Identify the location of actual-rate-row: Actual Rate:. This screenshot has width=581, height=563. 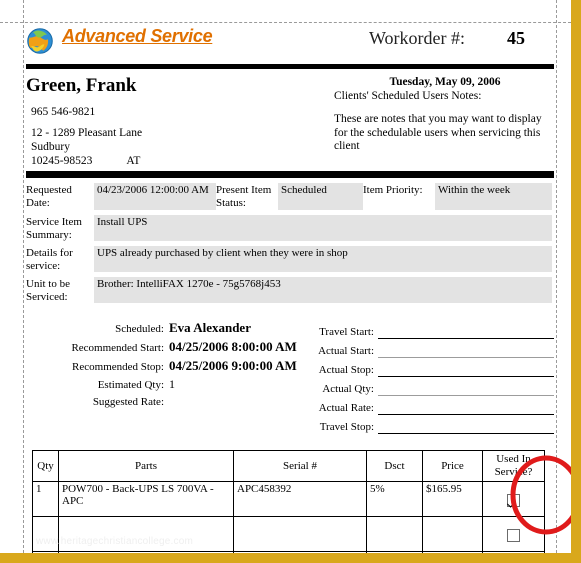
(426, 405).